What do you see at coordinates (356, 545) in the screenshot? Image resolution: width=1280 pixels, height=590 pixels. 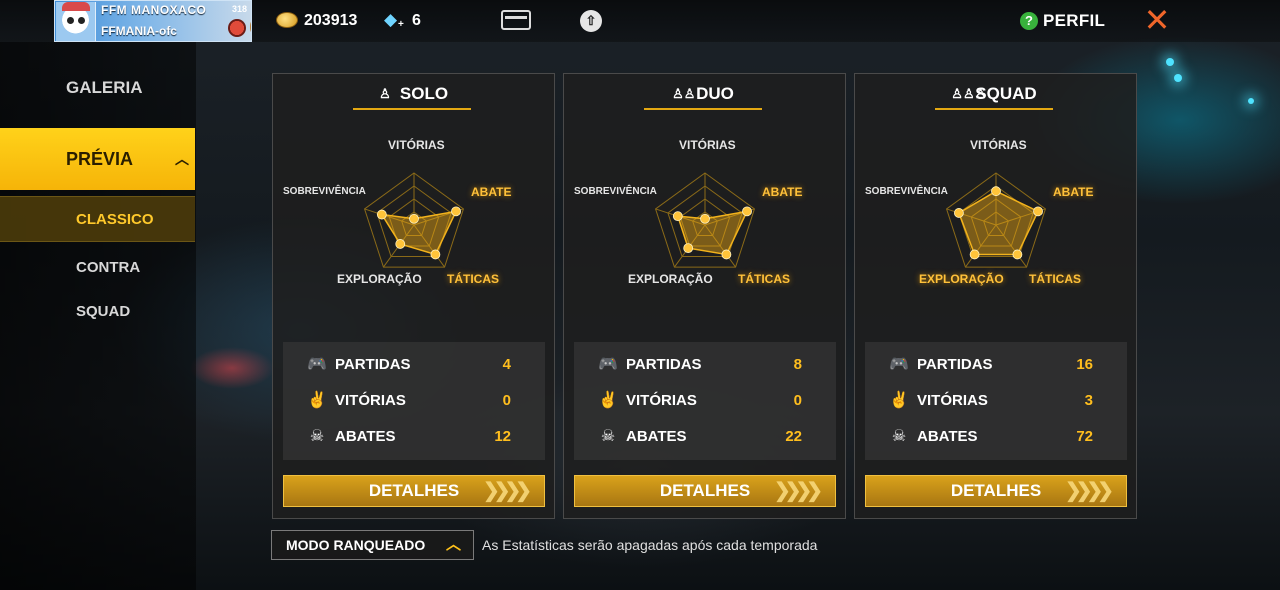 I see `mode-select-label: MODO RANQUEADO` at bounding box center [356, 545].